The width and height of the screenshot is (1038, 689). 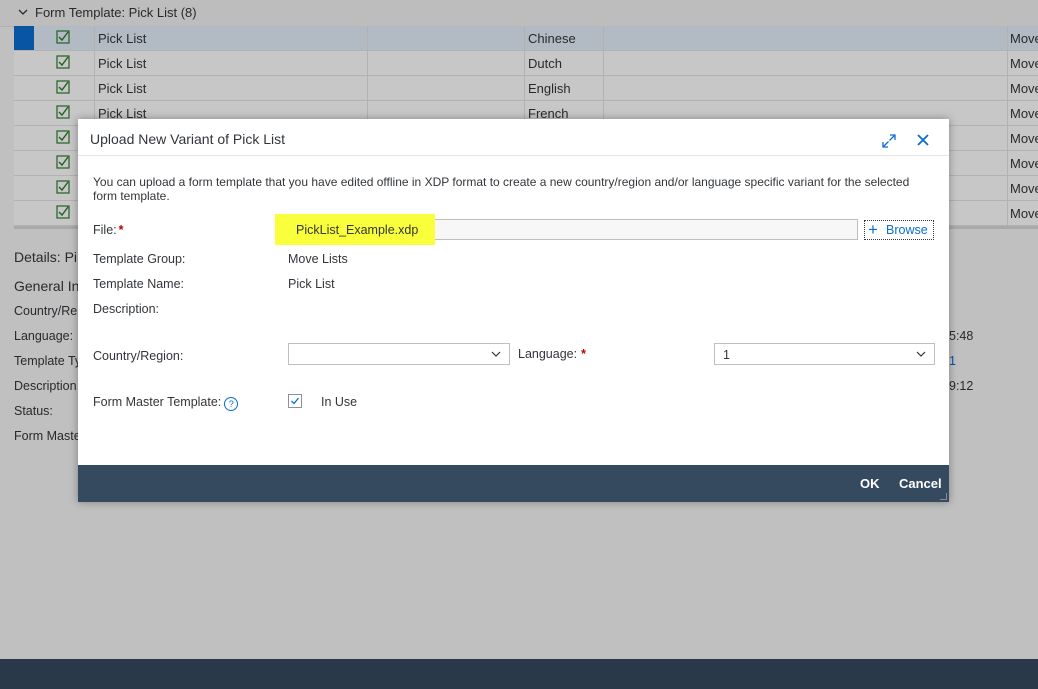 I want to click on template-name-value: Pick List, so click(x=311, y=284).